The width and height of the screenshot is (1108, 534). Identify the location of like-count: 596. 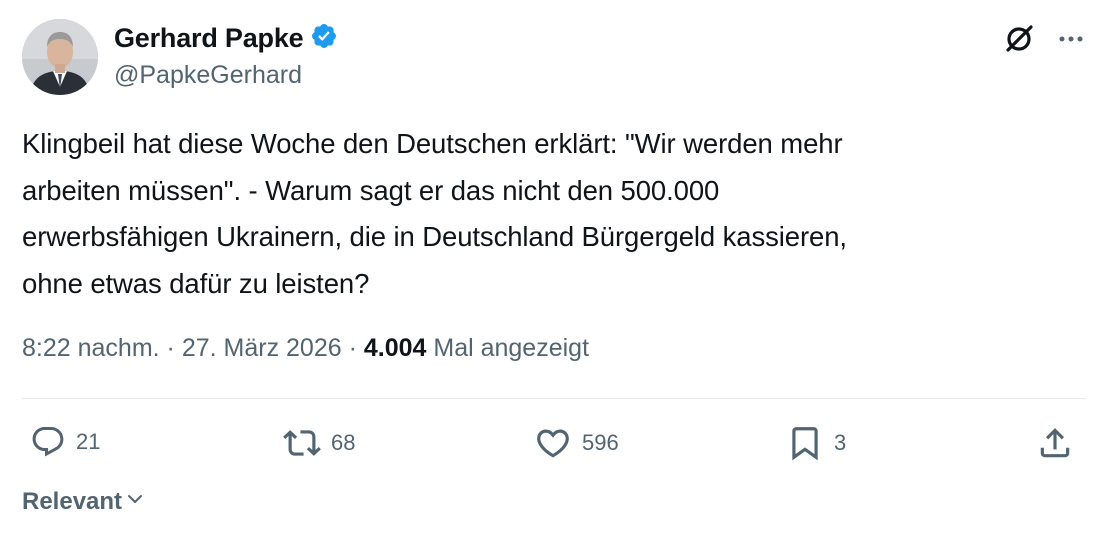
(600, 442).